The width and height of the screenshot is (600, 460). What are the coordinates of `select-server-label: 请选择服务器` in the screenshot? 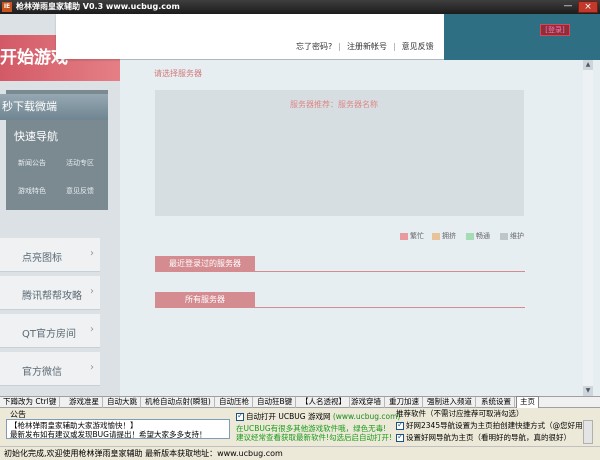 It's located at (178, 73).